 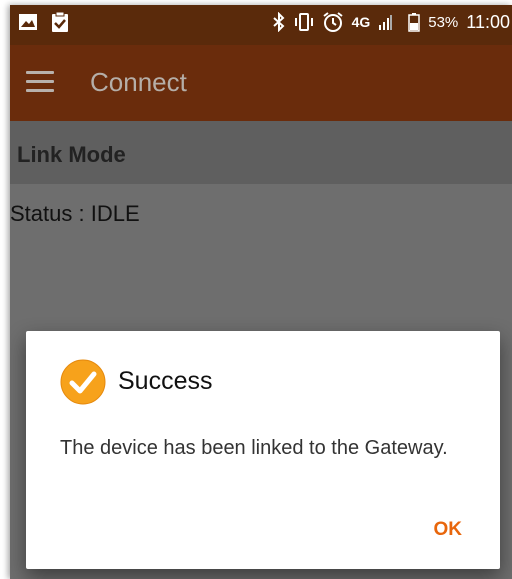 I want to click on alarm-icon, so click(x=333, y=22).